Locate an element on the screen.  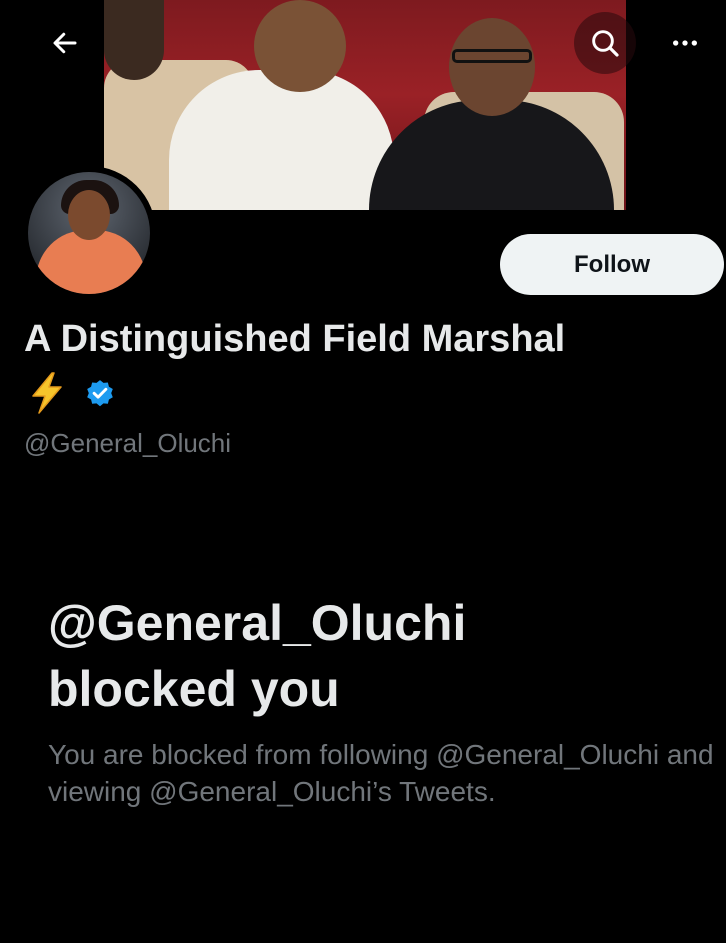
arrow-left-icon is located at coordinates (65, 43).